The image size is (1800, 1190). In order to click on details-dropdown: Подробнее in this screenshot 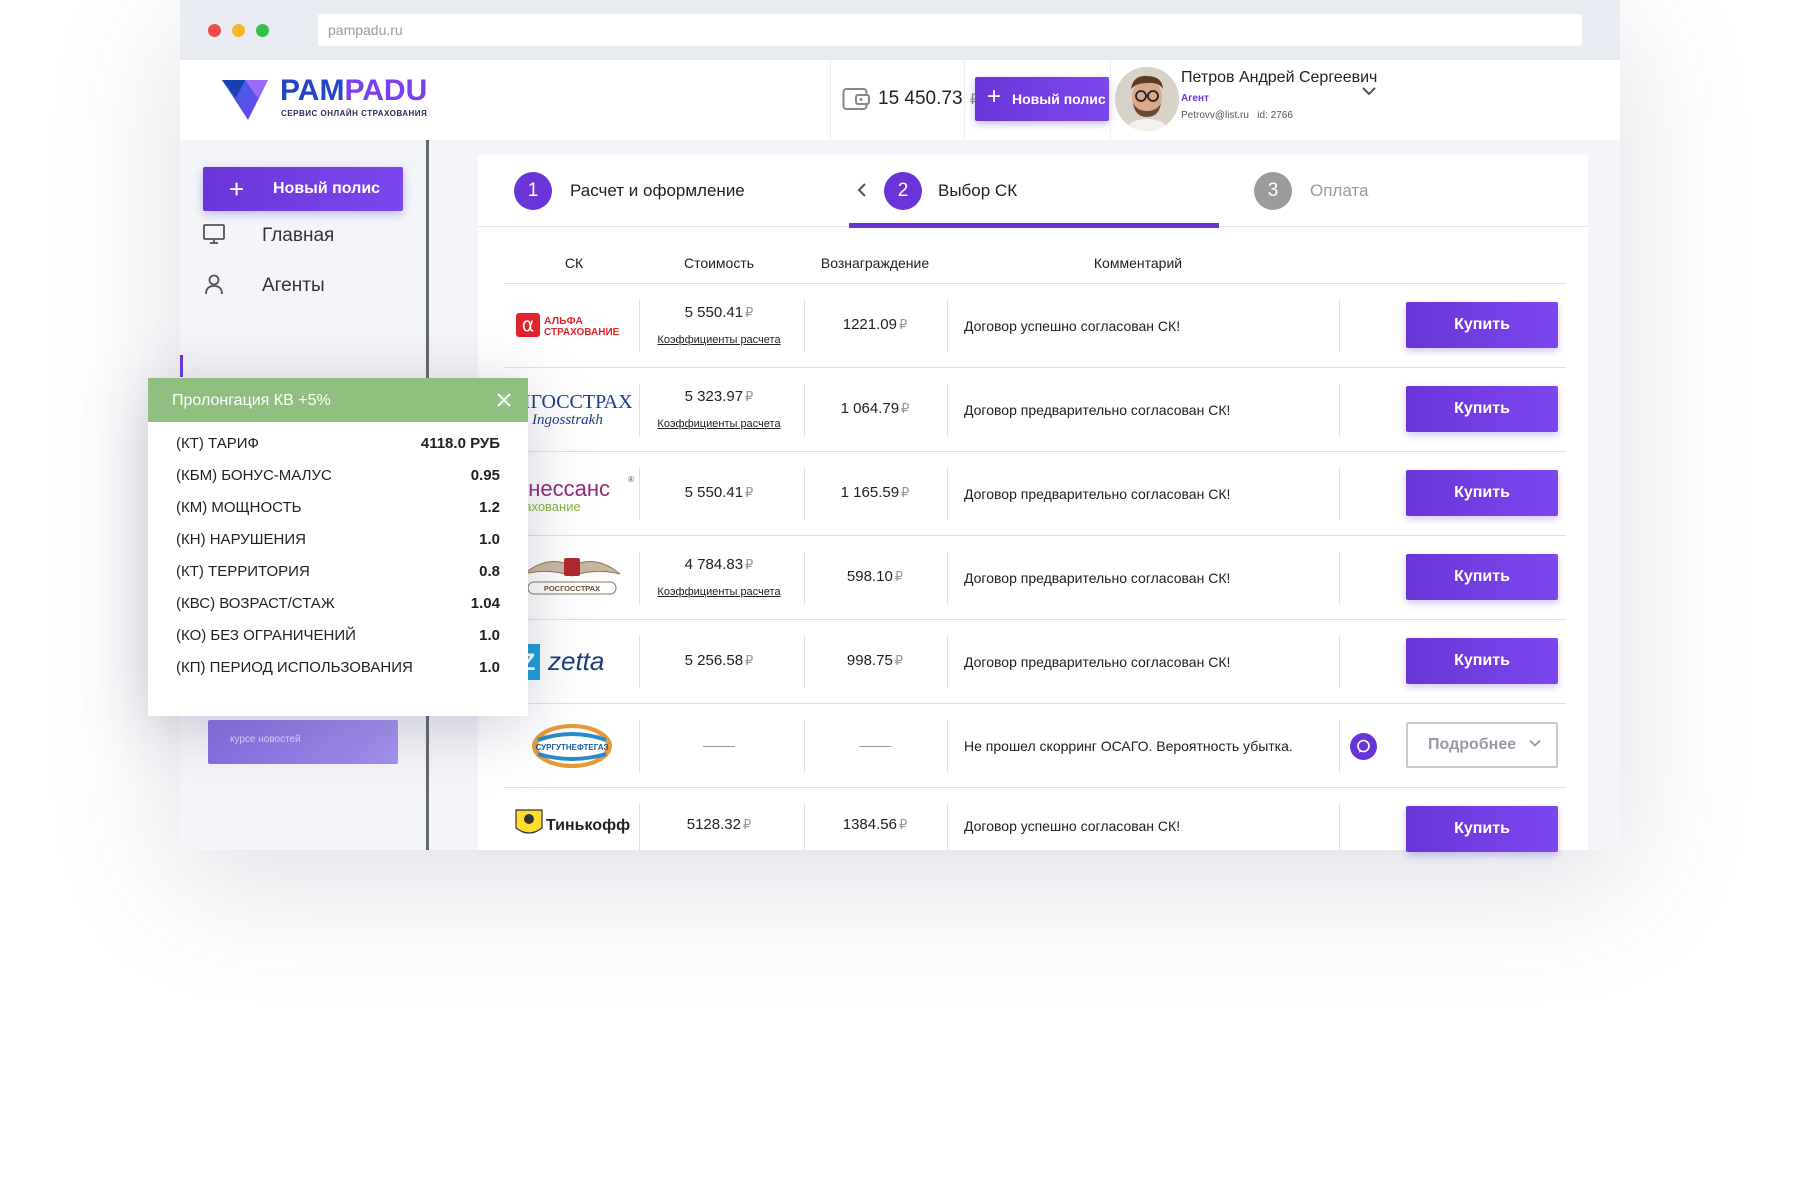, I will do `click(1482, 745)`.